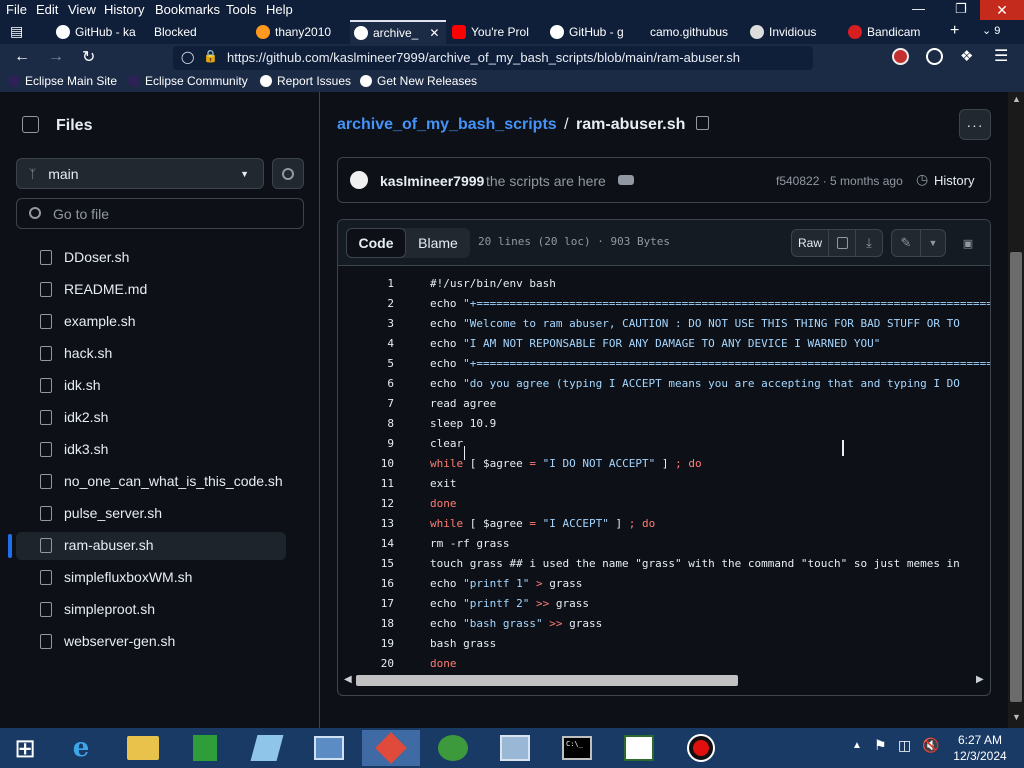  I want to click on line-number: 13, so click(366, 524).